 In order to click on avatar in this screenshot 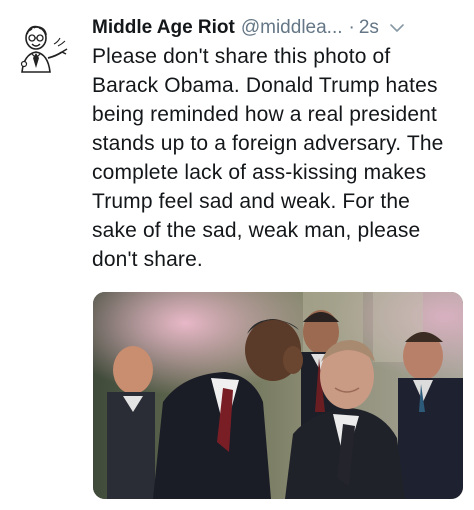, I will do `click(42, 53)`.